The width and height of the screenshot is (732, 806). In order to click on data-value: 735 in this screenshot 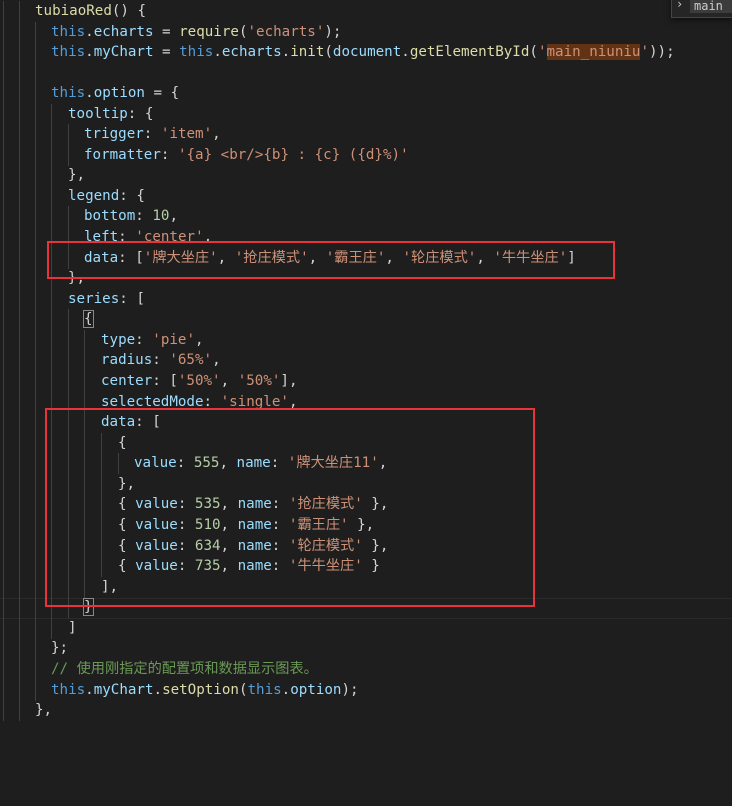, I will do `click(207, 566)`.